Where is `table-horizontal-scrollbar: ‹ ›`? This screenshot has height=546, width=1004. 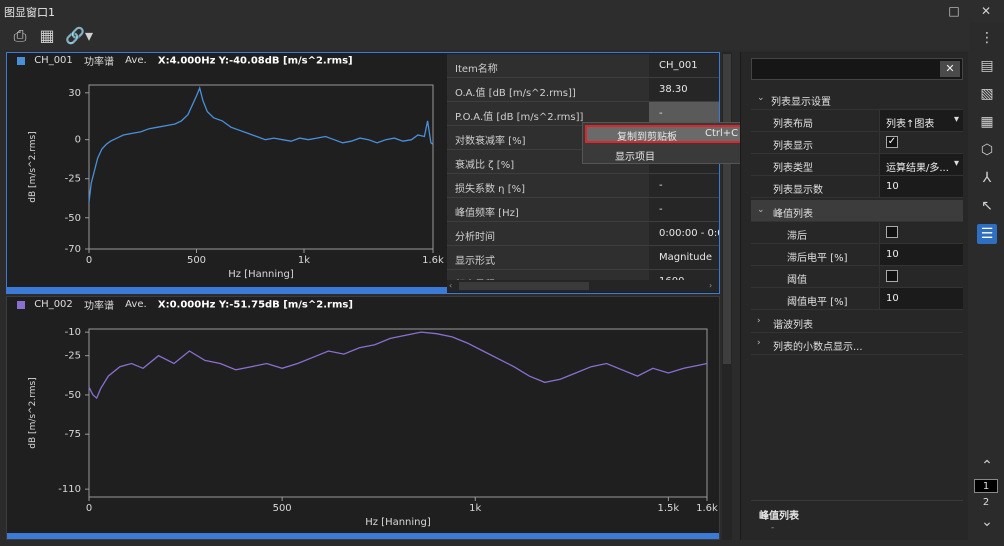
table-horizontal-scrollbar: ‹ › is located at coordinates (583, 286).